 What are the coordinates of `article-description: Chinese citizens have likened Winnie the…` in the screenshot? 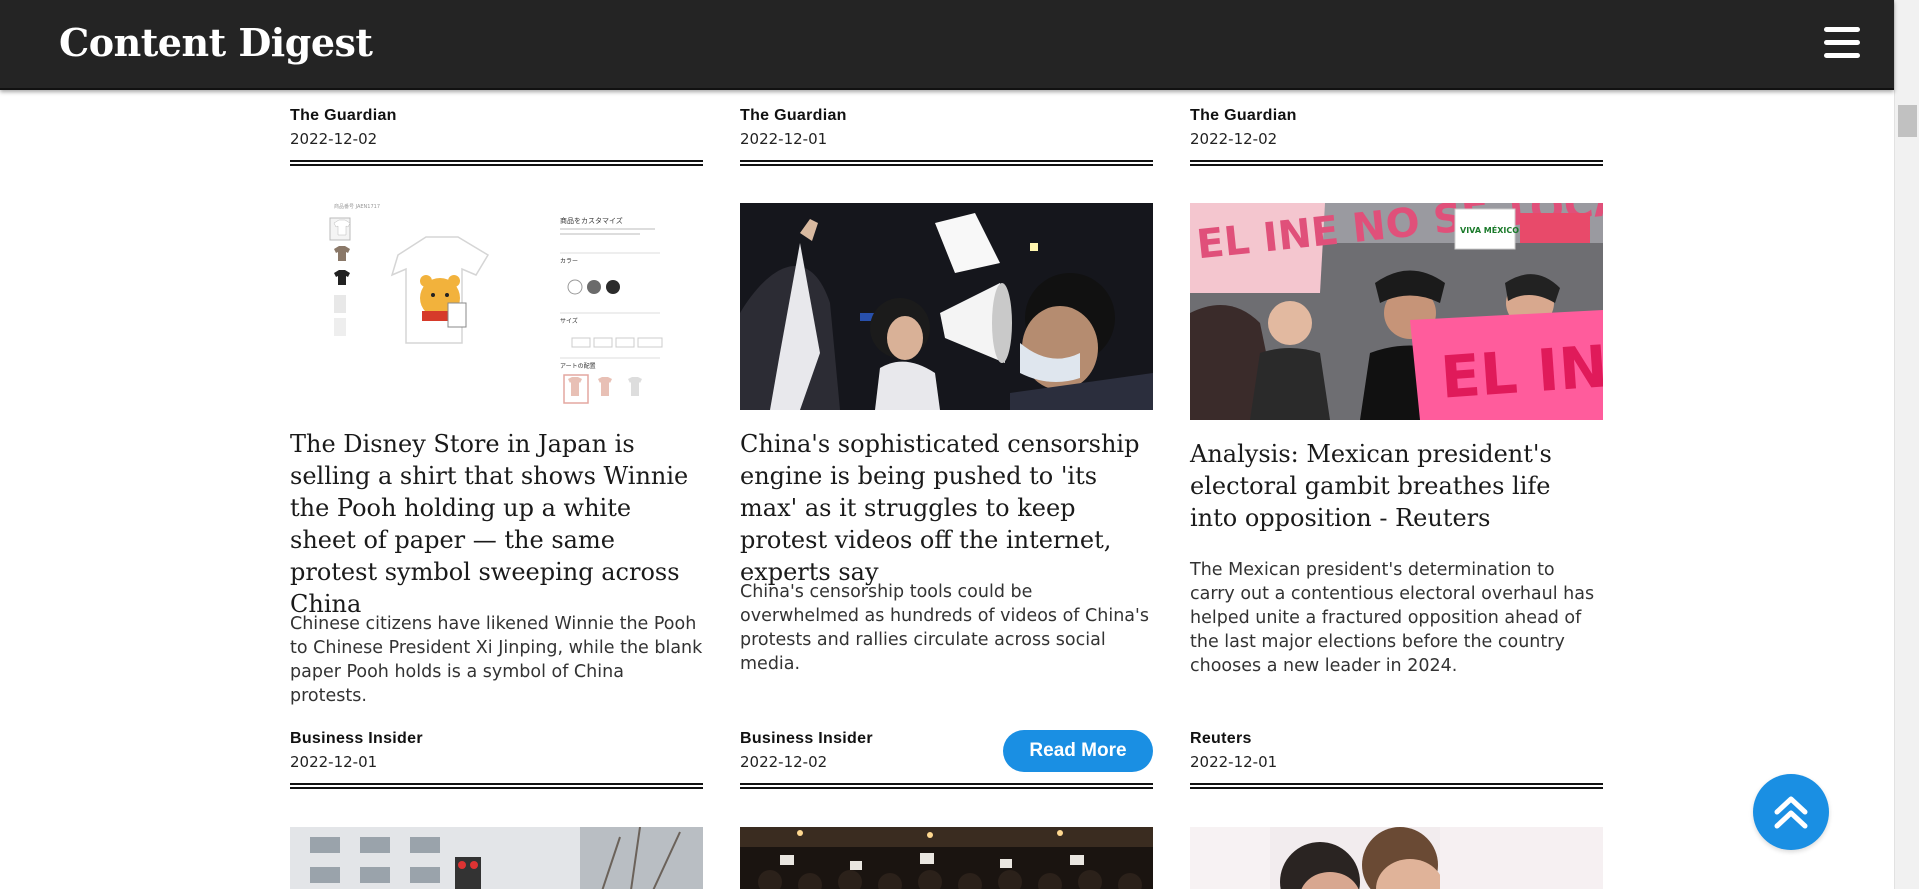 It's located at (496, 660).